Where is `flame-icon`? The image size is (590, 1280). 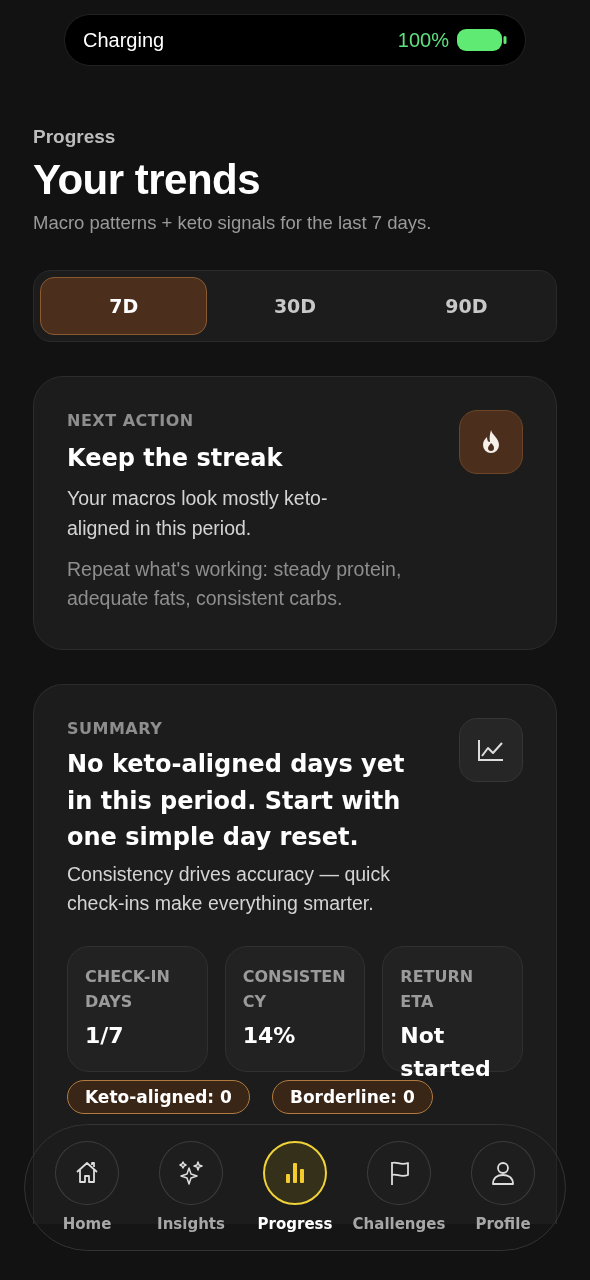
flame-icon is located at coordinates (491, 442).